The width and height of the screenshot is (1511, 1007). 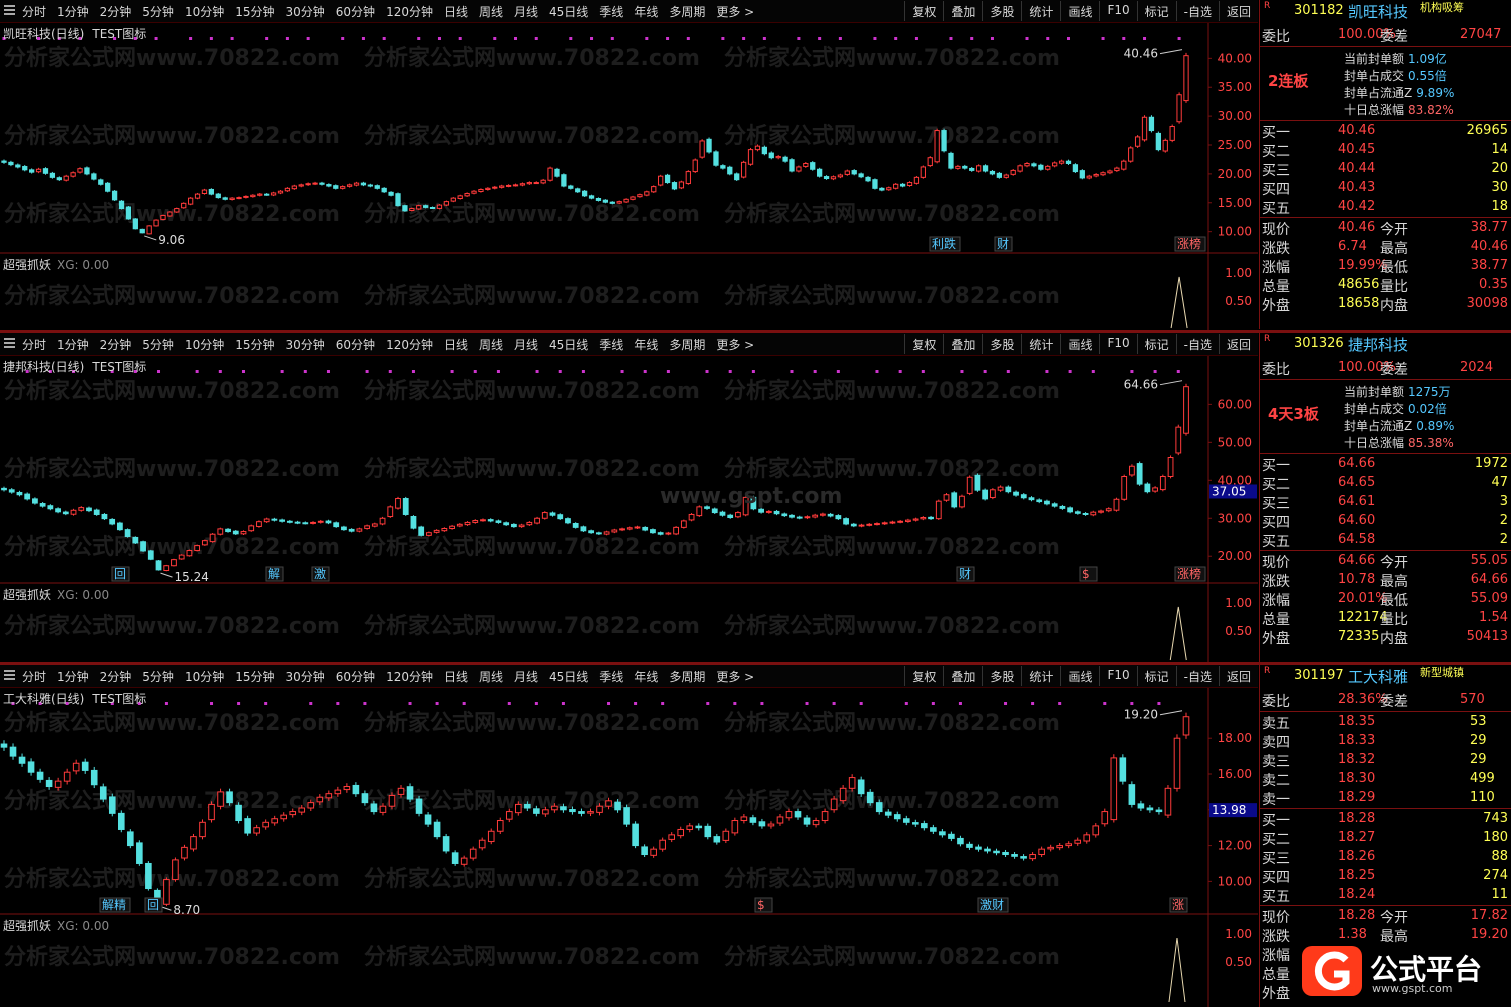 I want to click on event-label: 回, so click(x=120, y=574).